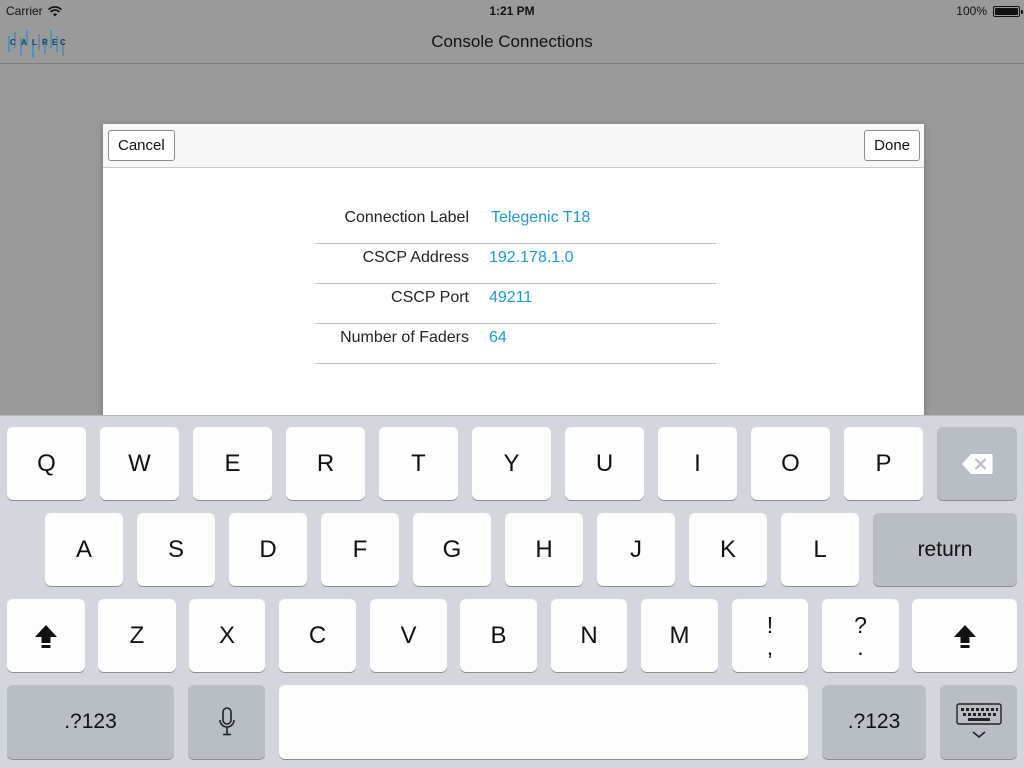 The height and width of the screenshot is (768, 1024). I want to click on microphone-icon, so click(226, 721).